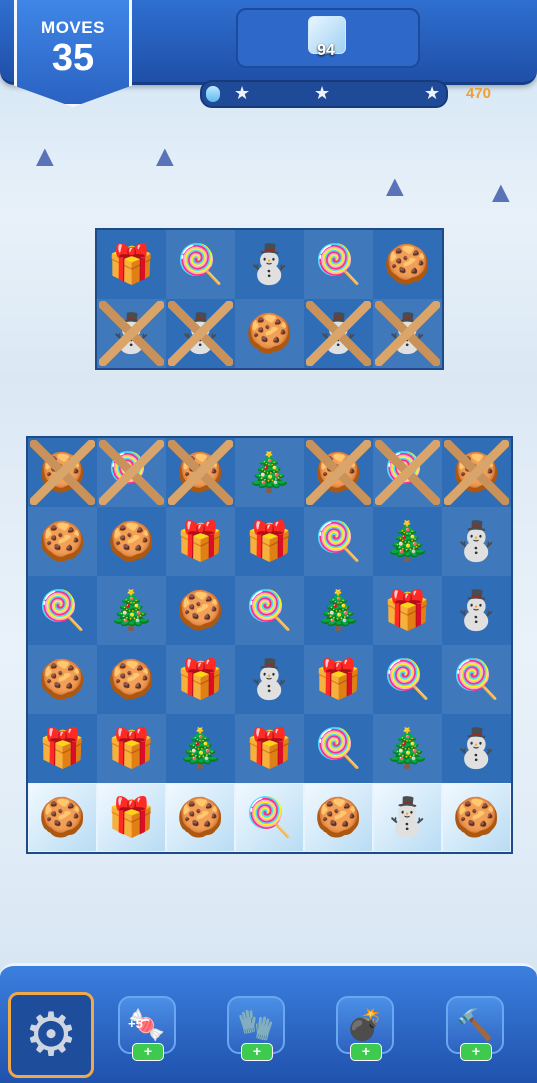 Image resolution: width=537 pixels, height=1083 pixels. Describe the element at coordinates (73, 58) in the screenshot. I see `moves-value: 35` at that location.